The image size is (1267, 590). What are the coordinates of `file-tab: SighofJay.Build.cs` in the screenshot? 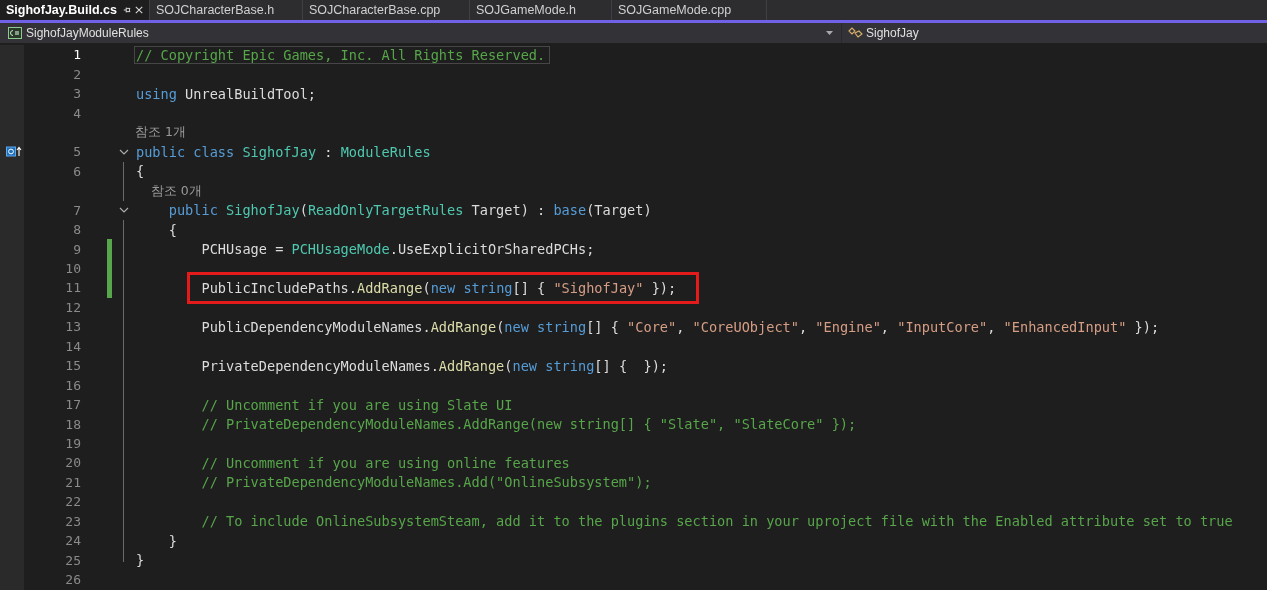 It's located at (75, 10).